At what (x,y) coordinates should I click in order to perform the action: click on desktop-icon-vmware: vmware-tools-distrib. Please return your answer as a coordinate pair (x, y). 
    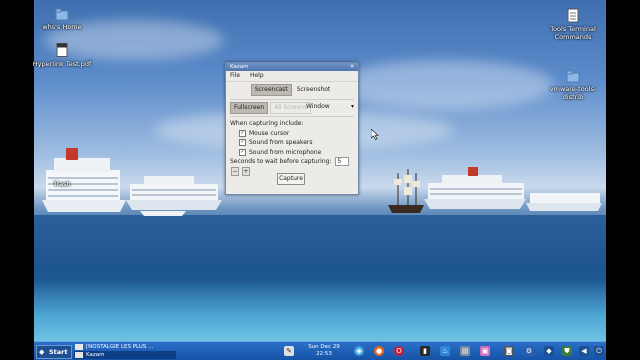
    Looking at the image, I should click on (573, 85).